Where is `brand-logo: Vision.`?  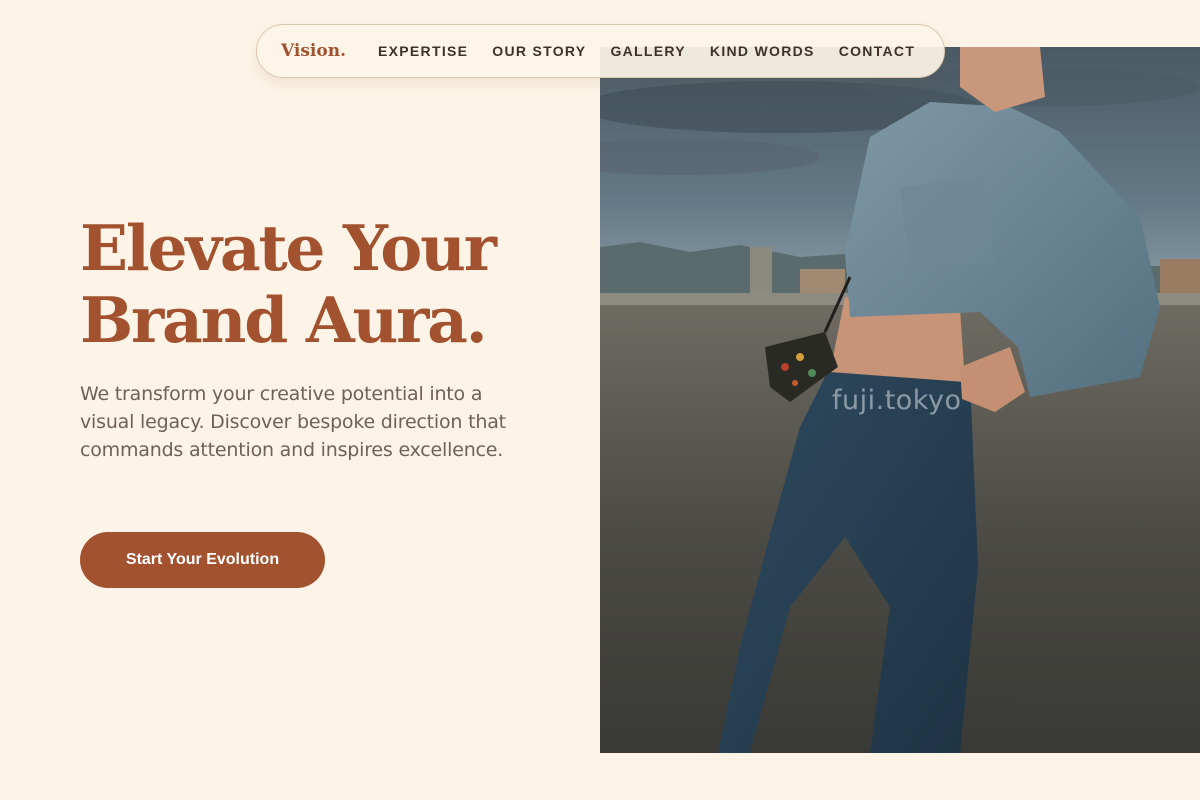
brand-logo: Vision. is located at coordinates (313, 51).